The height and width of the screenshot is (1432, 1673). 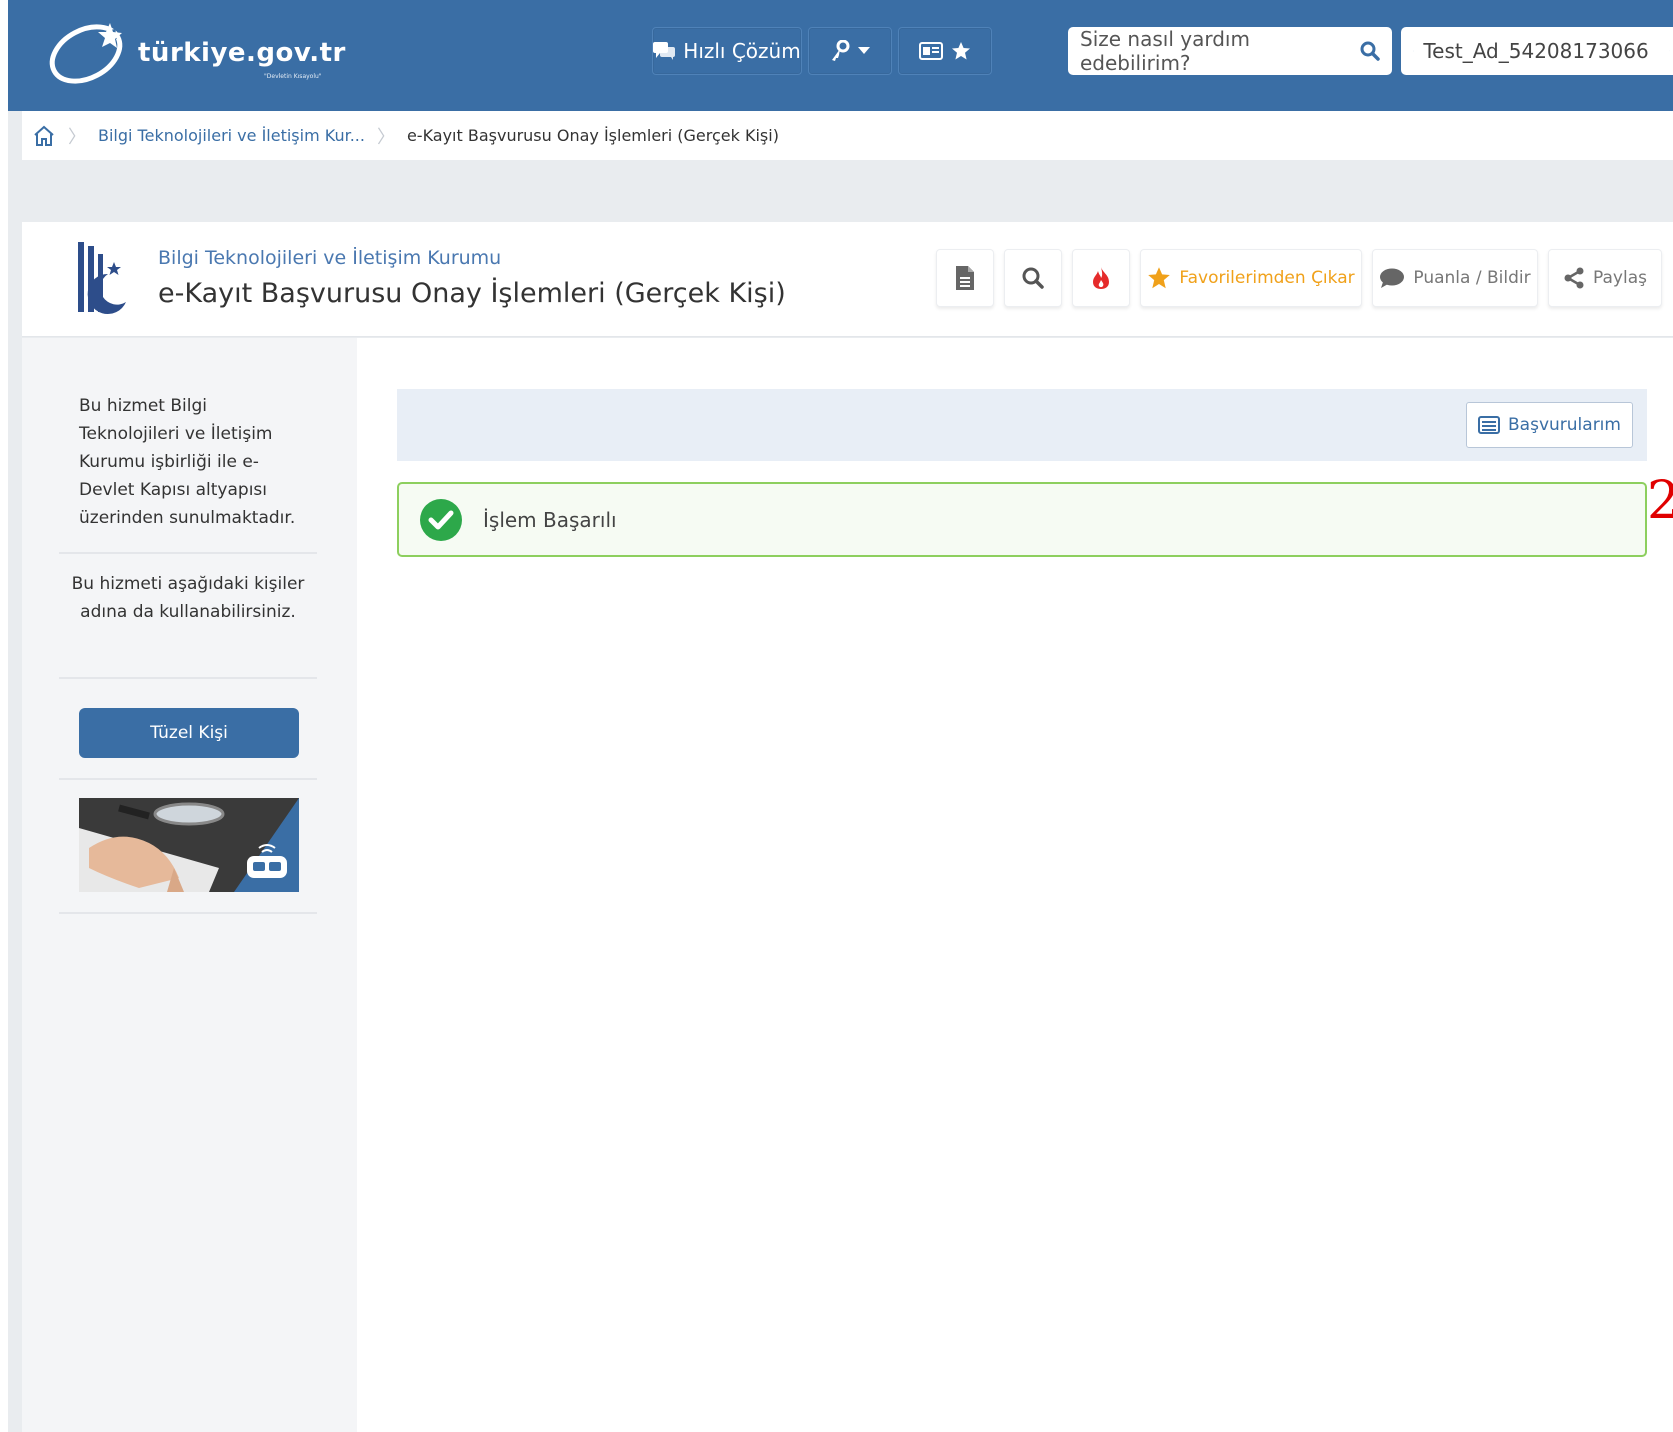 What do you see at coordinates (1660, 501) in the screenshot?
I see `annotation-marker: 2` at bounding box center [1660, 501].